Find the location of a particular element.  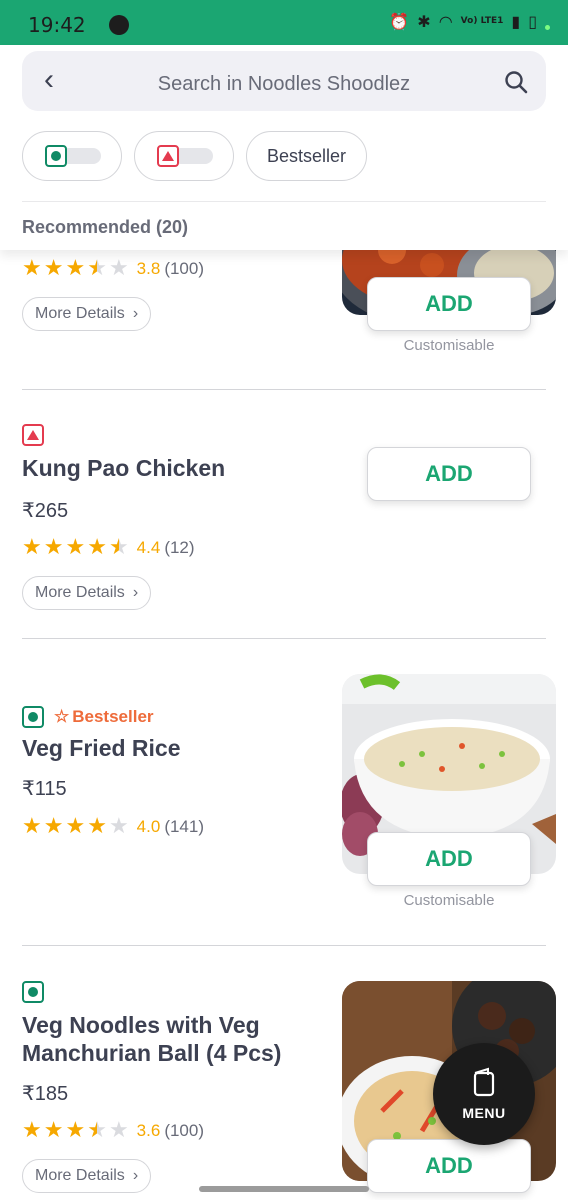

item-price: ₹115 is located at coordinates (44, 789).